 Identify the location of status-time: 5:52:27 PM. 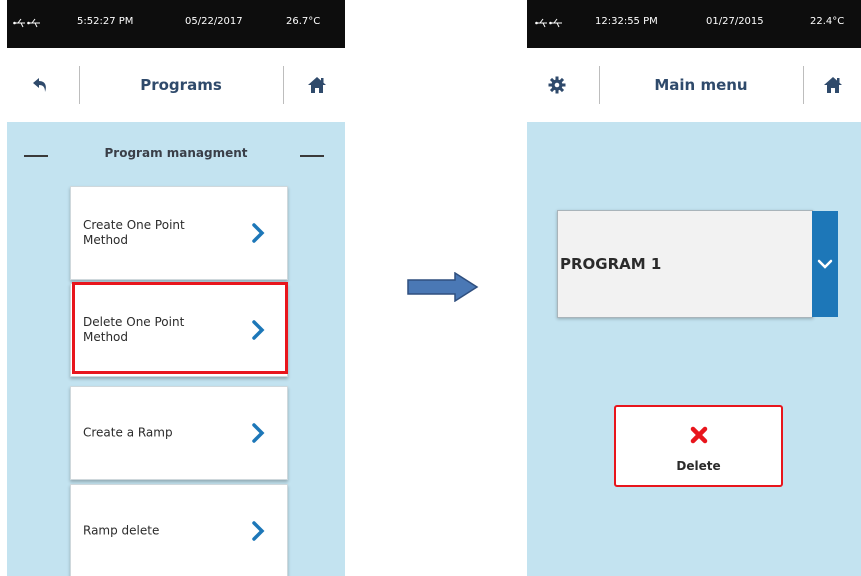
(105, 21).